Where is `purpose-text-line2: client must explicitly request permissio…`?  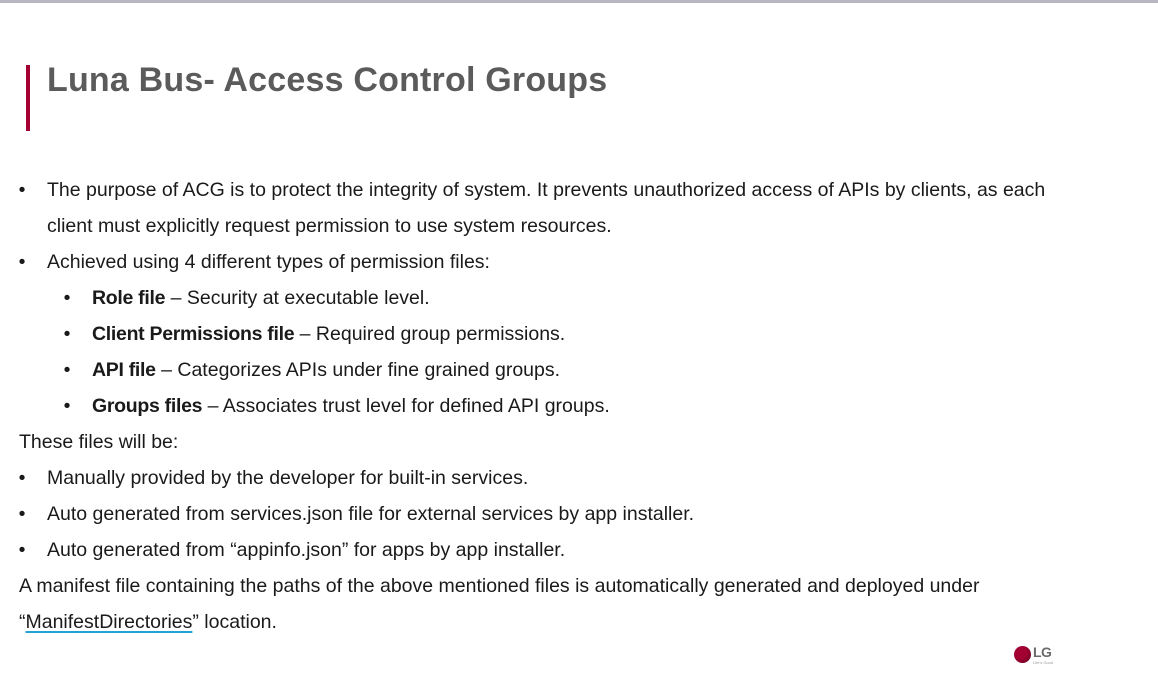 purpose-text-line2: client must explicitly request permissio… is located at coordinates (329, 226).